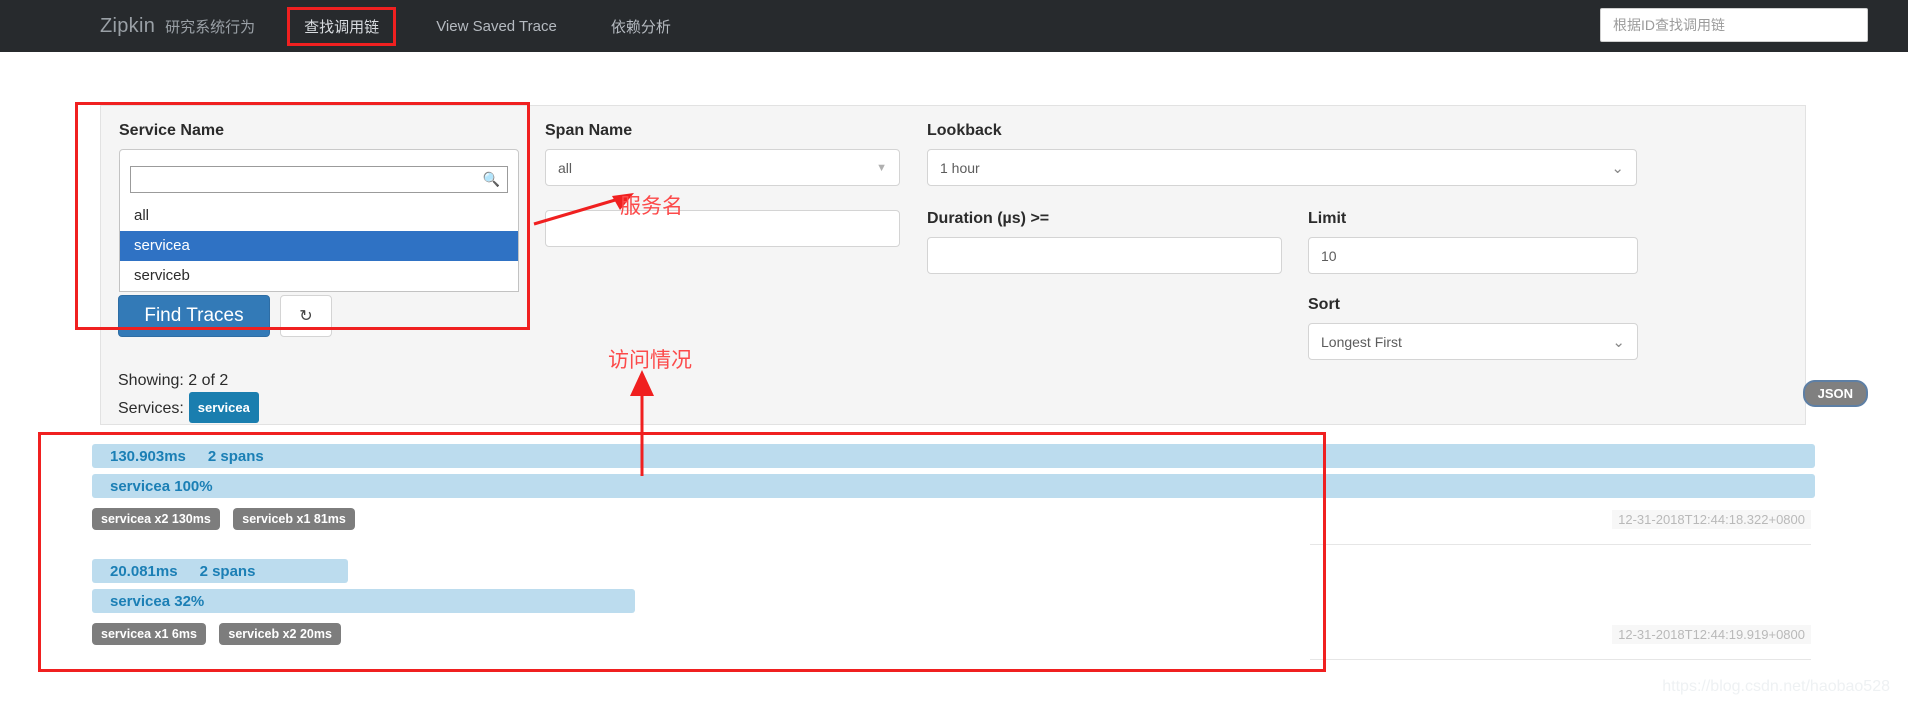 The height and width of the screenshot is (702, 1908). Describe the element at coordinates (953, 456) in the screenshot. I see `trace-duration-bar: 130.903ms 2 spans` at that location.